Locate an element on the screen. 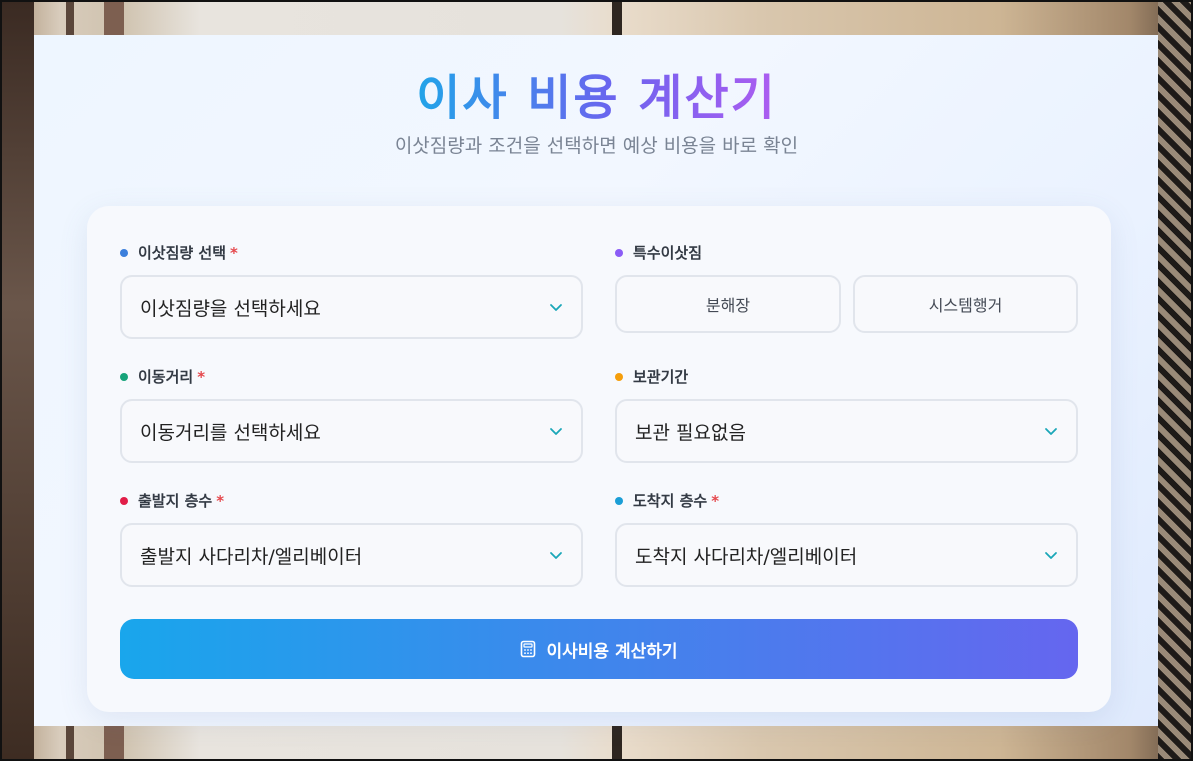  special-label: 특수이삿짐 is located at coordinates (658, 252).